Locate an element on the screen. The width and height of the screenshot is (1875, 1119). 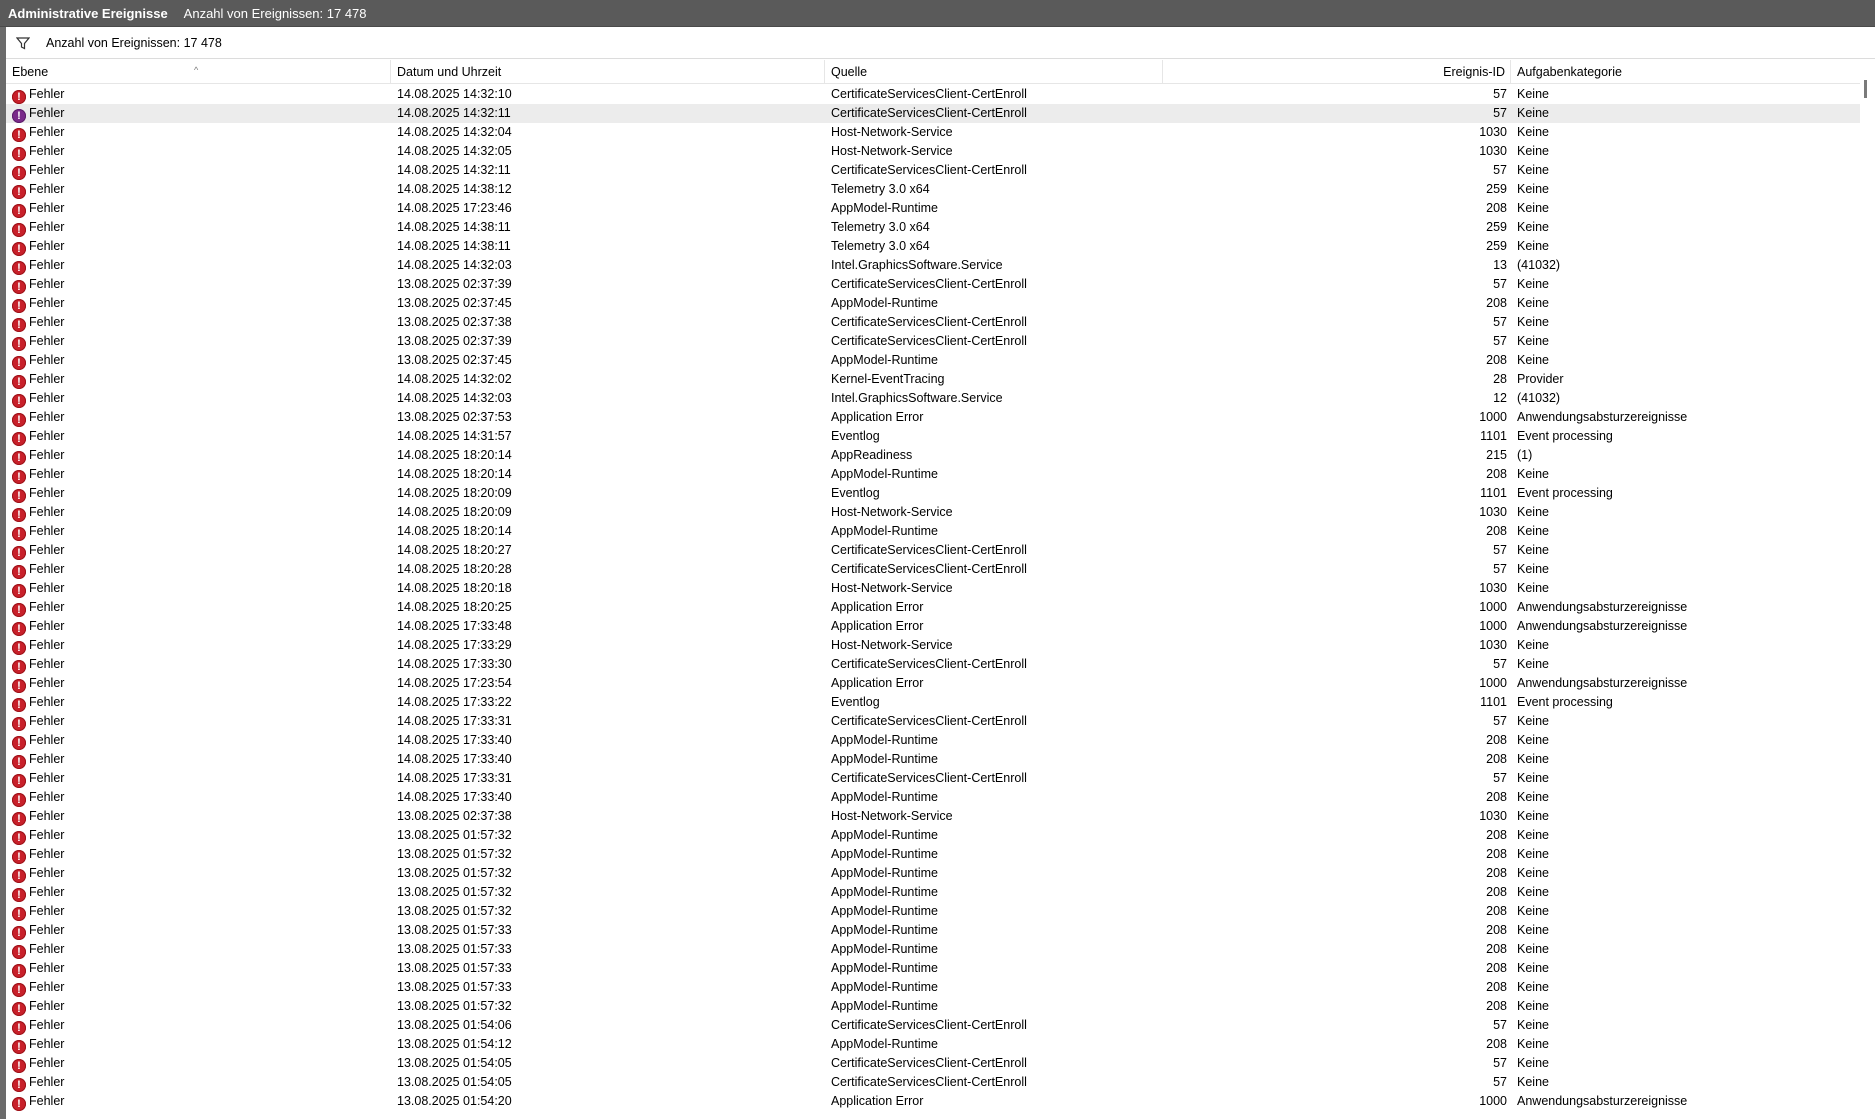
column-header-date: Datum und Uhrzeit is located at coordinates (608, 71).